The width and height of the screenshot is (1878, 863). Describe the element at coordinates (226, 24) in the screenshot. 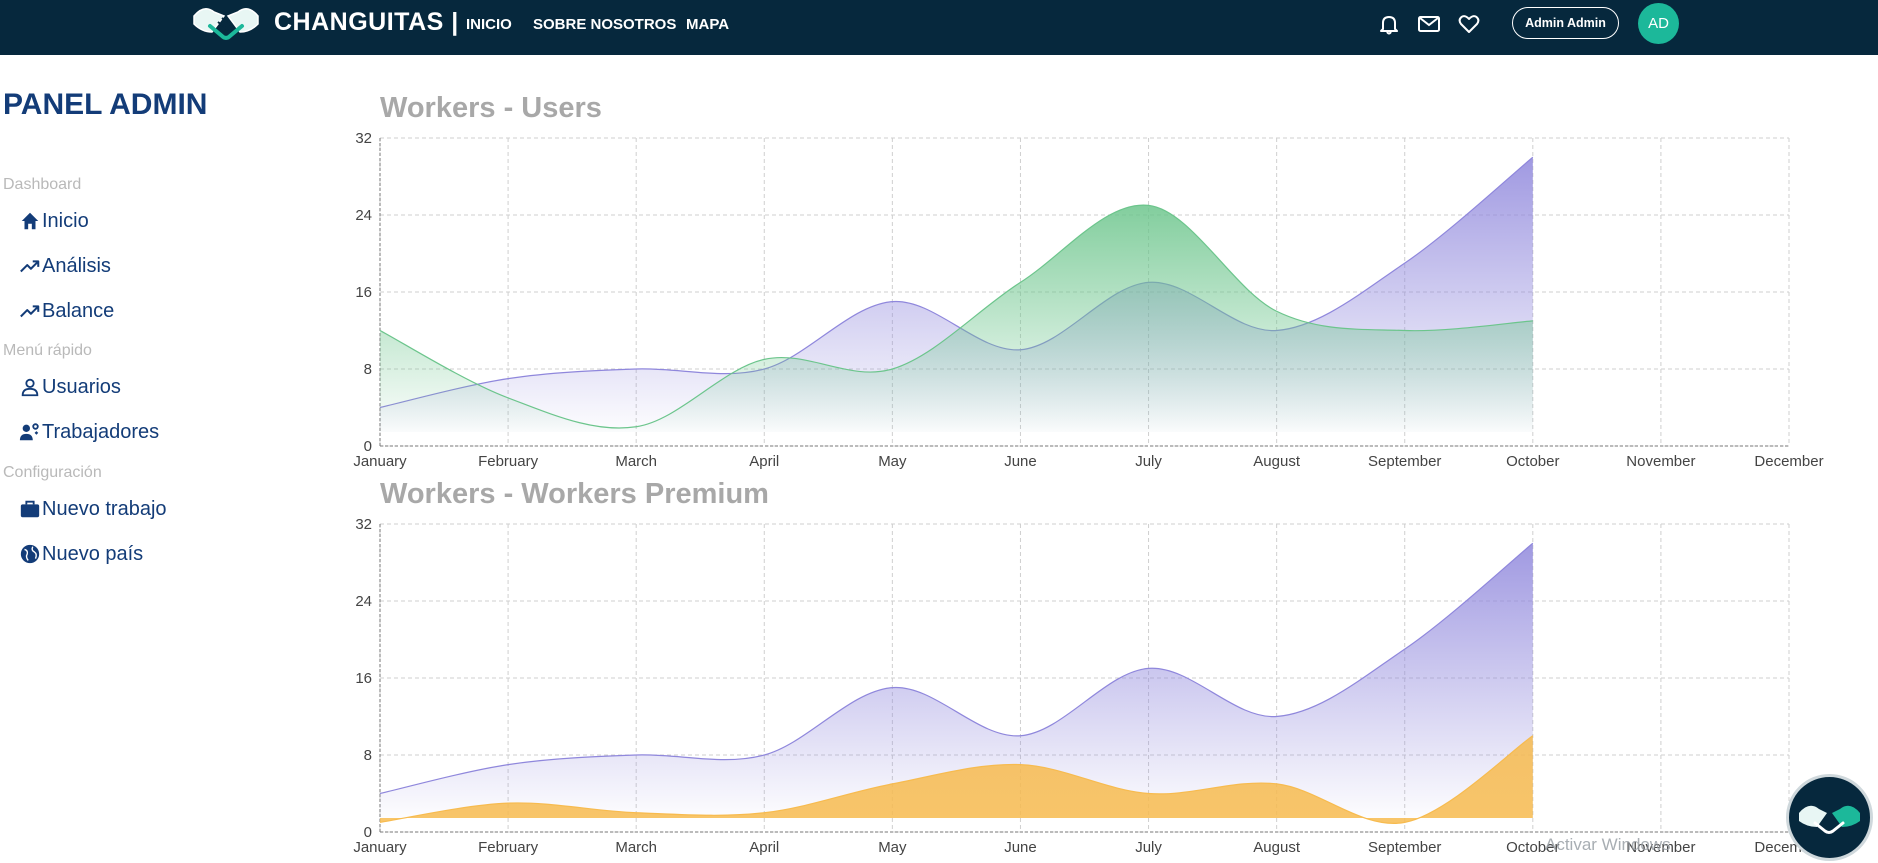

I see `handshake-logo-icon` at that location.